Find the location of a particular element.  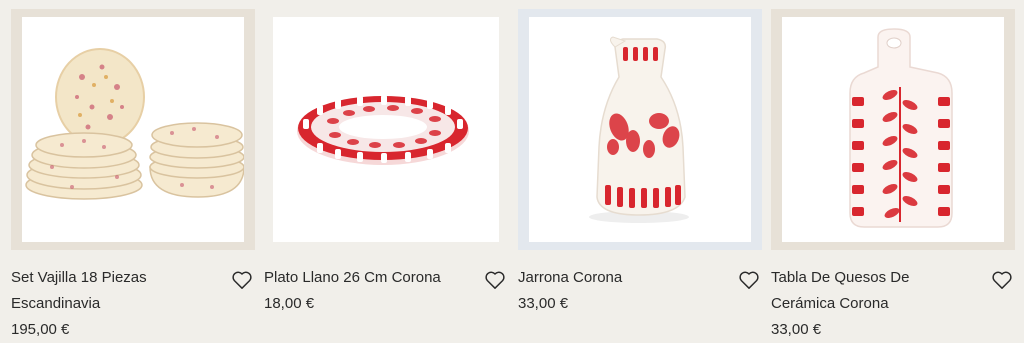

product-title: Jarrona Corona is located at coordinates (620, 278).